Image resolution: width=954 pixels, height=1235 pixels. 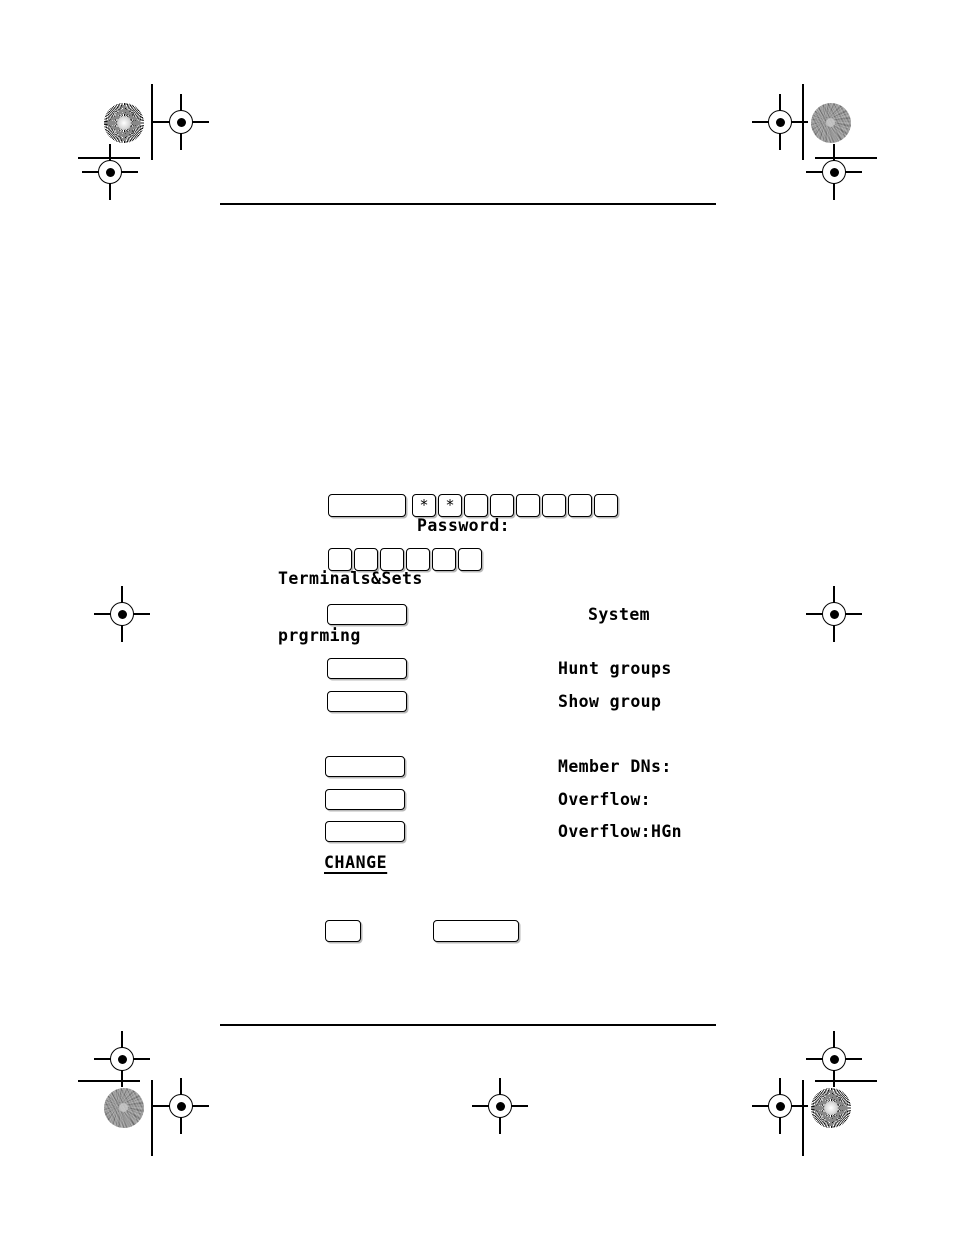 I want to click on display-hunt-groups: Hunt groups, so click(x=615, y=668).